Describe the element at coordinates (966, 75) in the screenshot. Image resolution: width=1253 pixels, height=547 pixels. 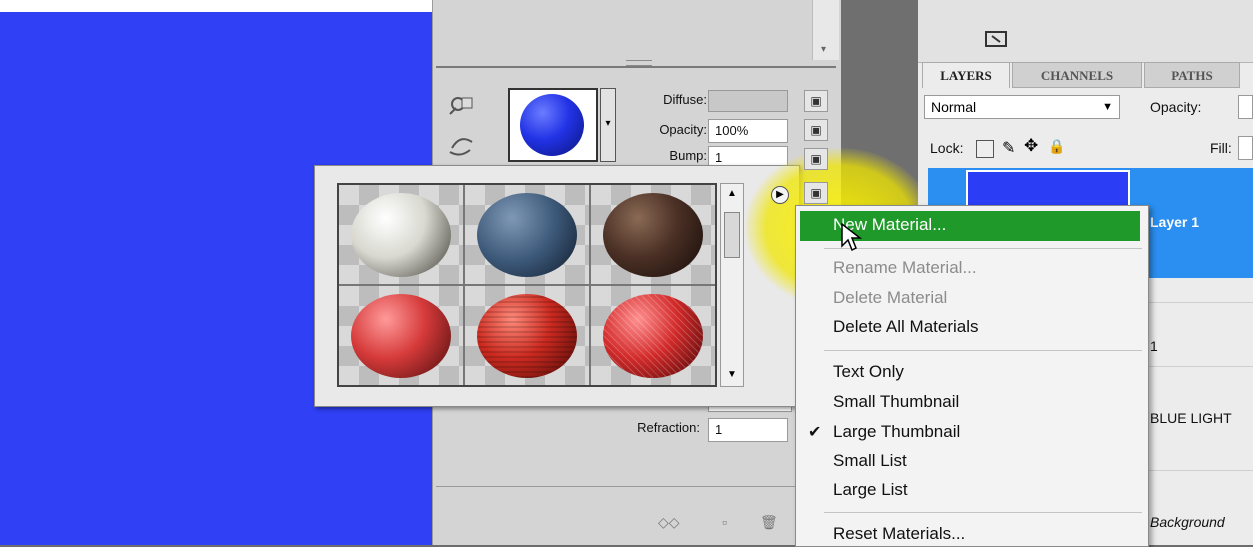
I see `tab-layers: LAYERS` at that location.